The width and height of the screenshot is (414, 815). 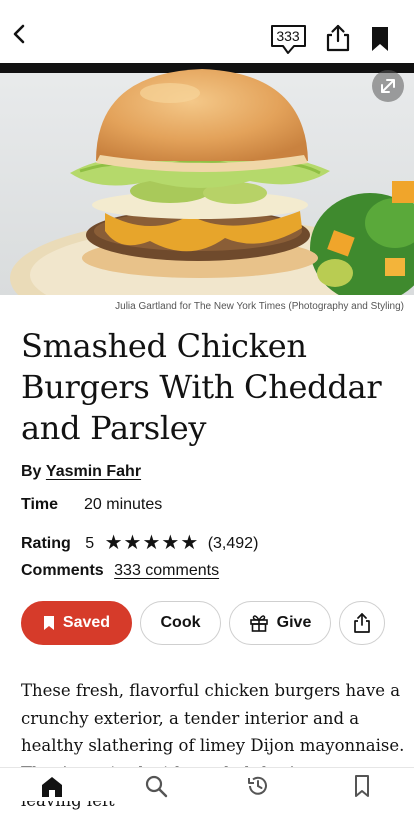 What do you see at coordinates (233, 543) in the screenshot?
I see `rating-count: (3,492)` at bounding box center [233, 543].